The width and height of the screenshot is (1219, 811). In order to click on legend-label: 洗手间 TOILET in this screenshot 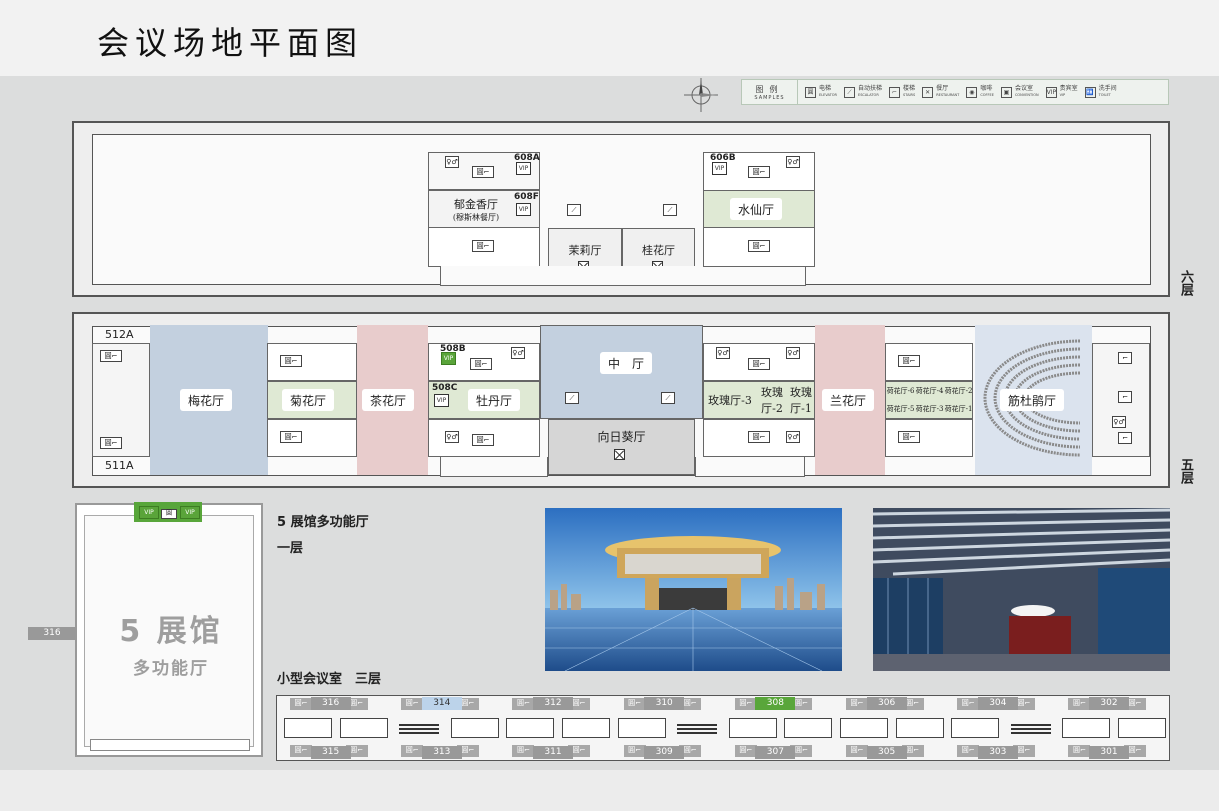, I will do `click(1108, 92)`.